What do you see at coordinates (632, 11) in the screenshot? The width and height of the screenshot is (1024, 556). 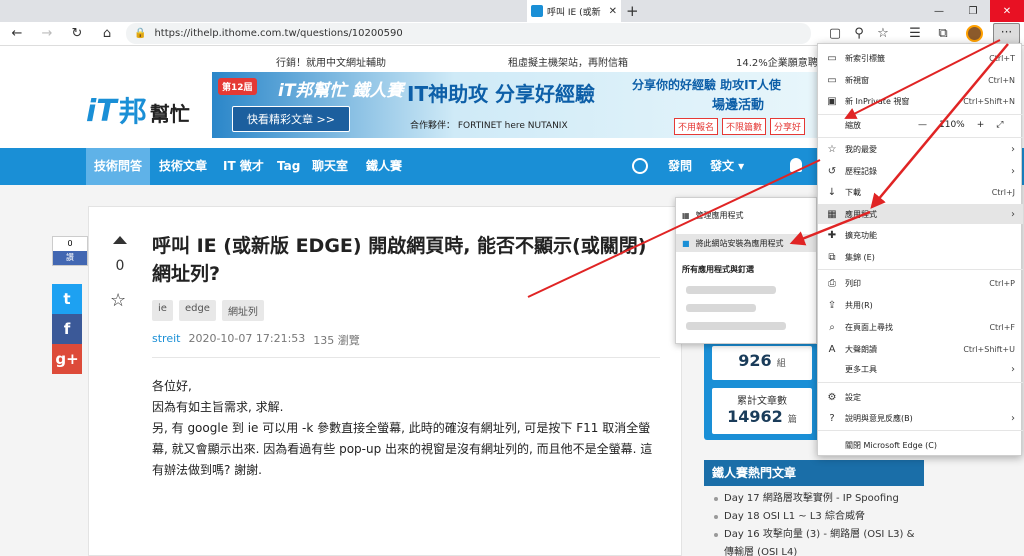 I see `new-tab-button: +` at bounding box center [632, 11].